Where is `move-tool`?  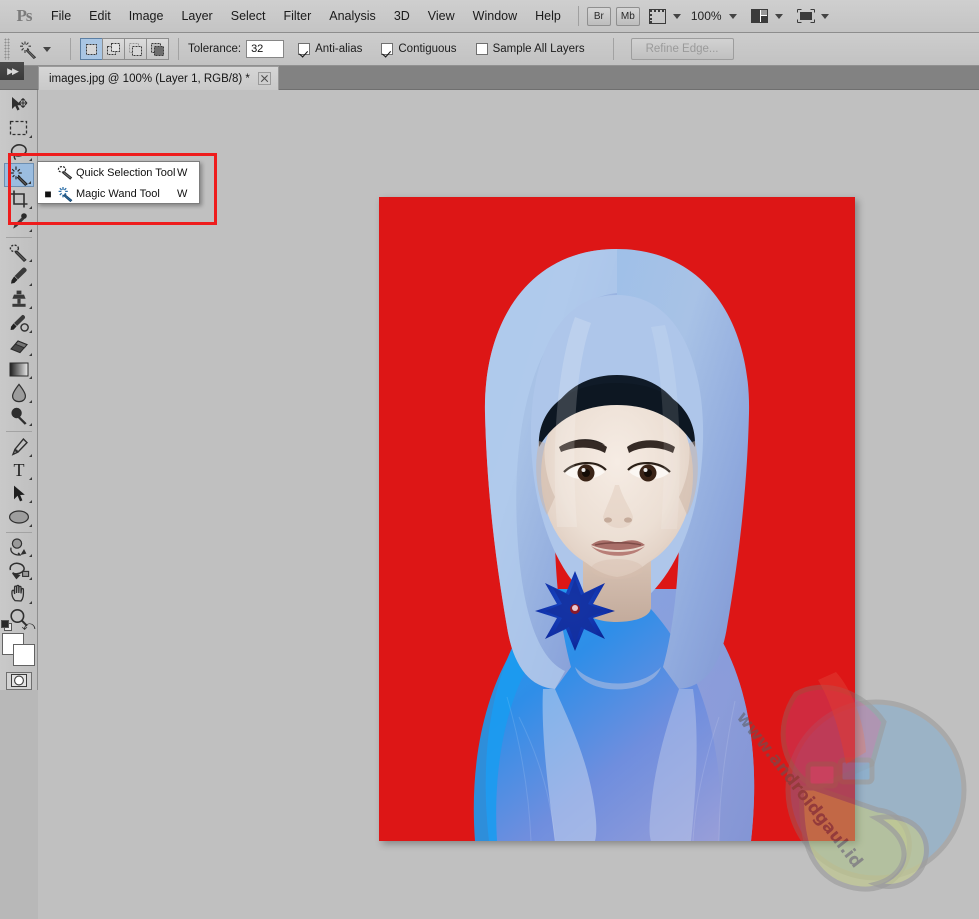 move-tool is located at coordinates (19, 104).